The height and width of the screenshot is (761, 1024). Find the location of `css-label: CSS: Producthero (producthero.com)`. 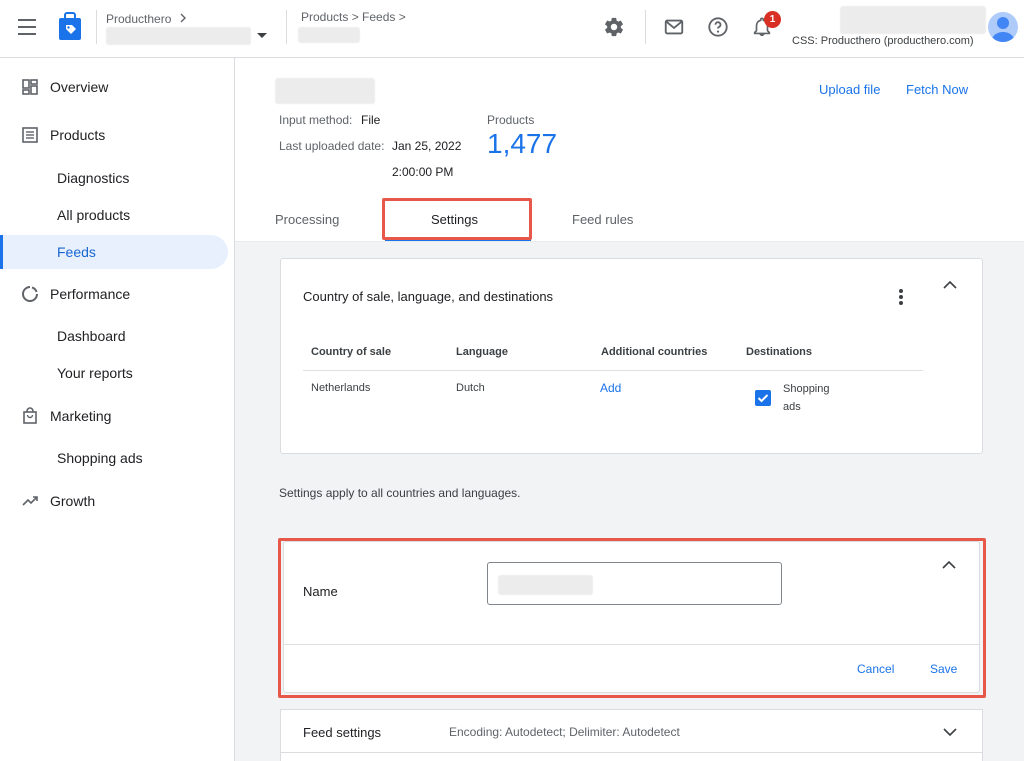

css-label: CSS: Producthero (producthero.com) is located at coordinates (883, 41).